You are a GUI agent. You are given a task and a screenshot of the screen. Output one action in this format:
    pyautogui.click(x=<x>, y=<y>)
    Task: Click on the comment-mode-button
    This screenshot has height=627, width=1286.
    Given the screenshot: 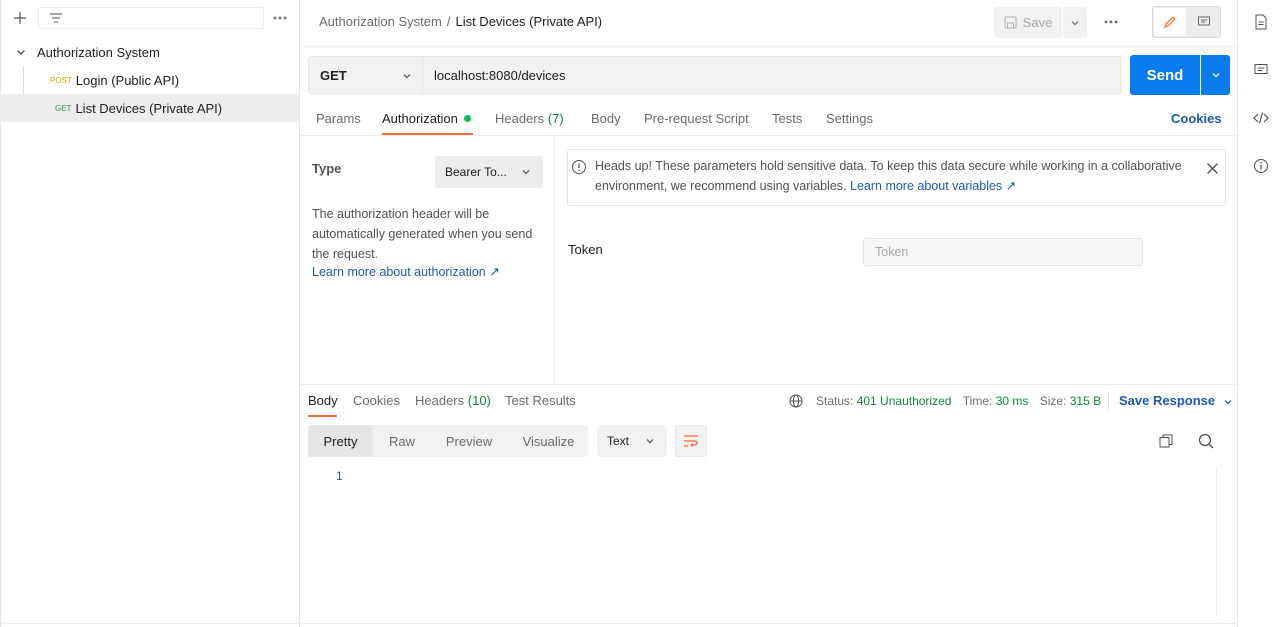 What is the action you would take?
    pyautogui.click(x=1203, y=22)
    